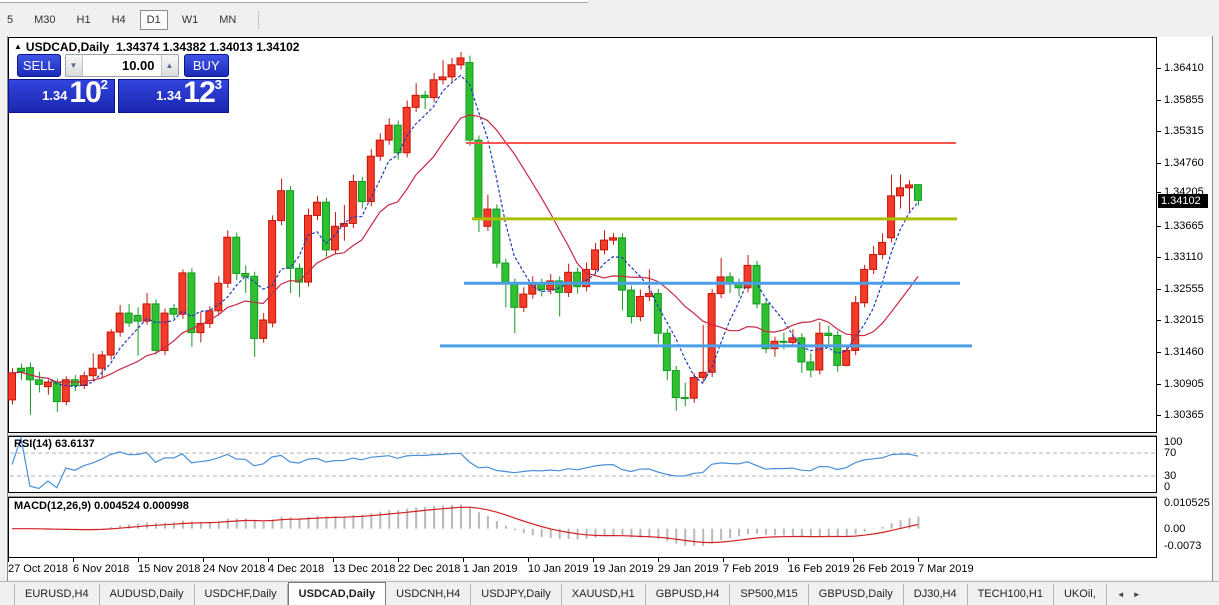 This screenshot has height=605, width=1219. Describe the element at coordinates (946, 569) in the screenshot. I see `date-axis-label: 7 Mar 2019` at that location.